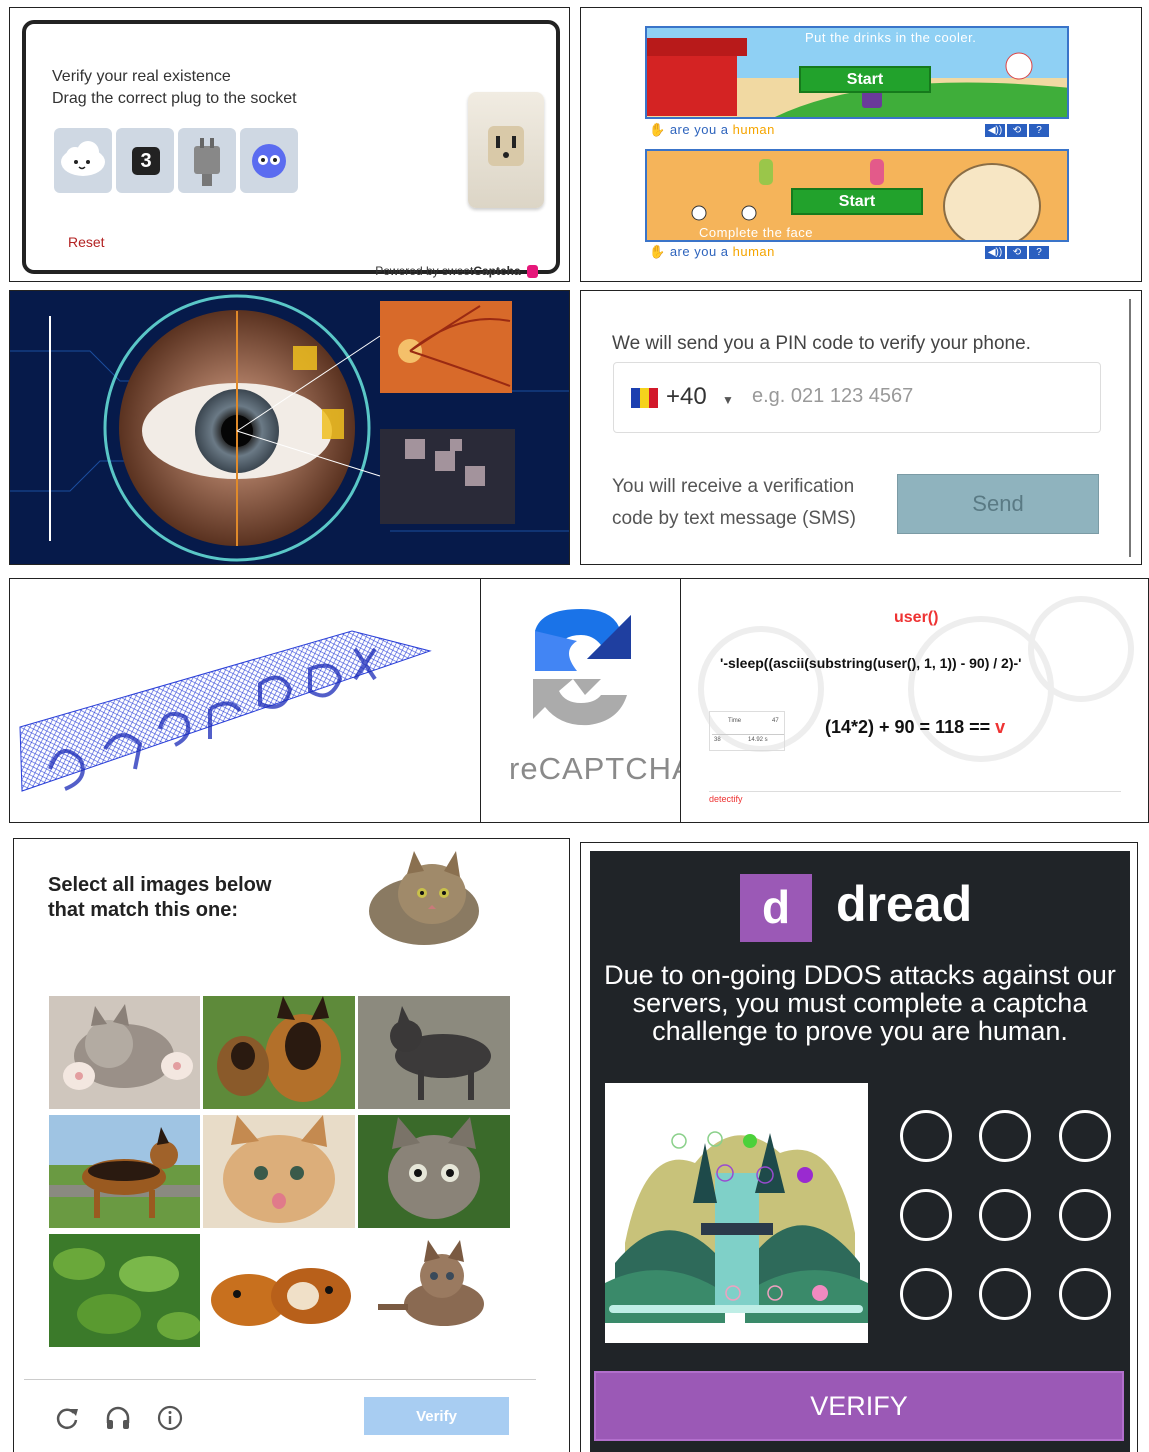 The width and height of the screenshot is (1149, 1452). Describe the element at coordinates (747, 731) in the screenshot. I see `timing-table: Time 47 38 14.92 s` at that location.